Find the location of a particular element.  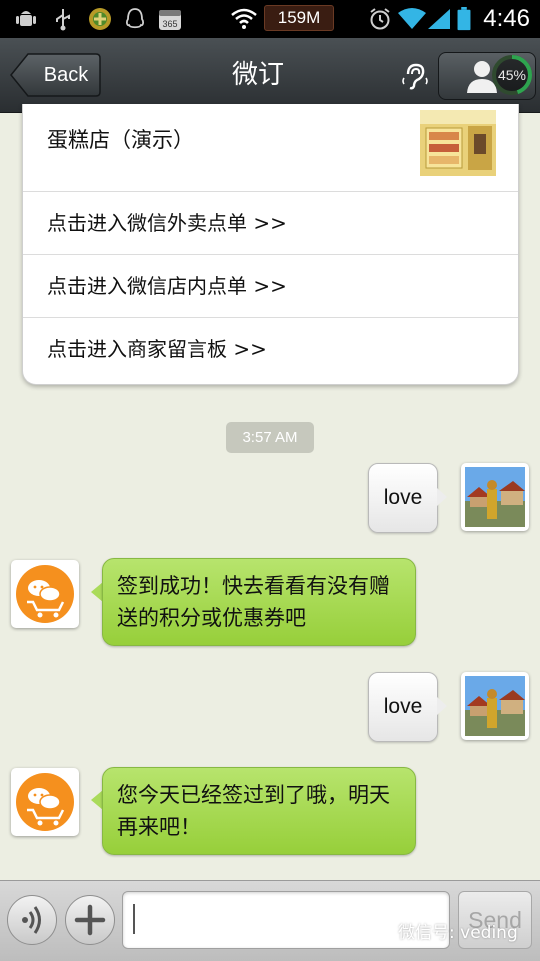

add-attachment-button is located at coordinates (90, 920).